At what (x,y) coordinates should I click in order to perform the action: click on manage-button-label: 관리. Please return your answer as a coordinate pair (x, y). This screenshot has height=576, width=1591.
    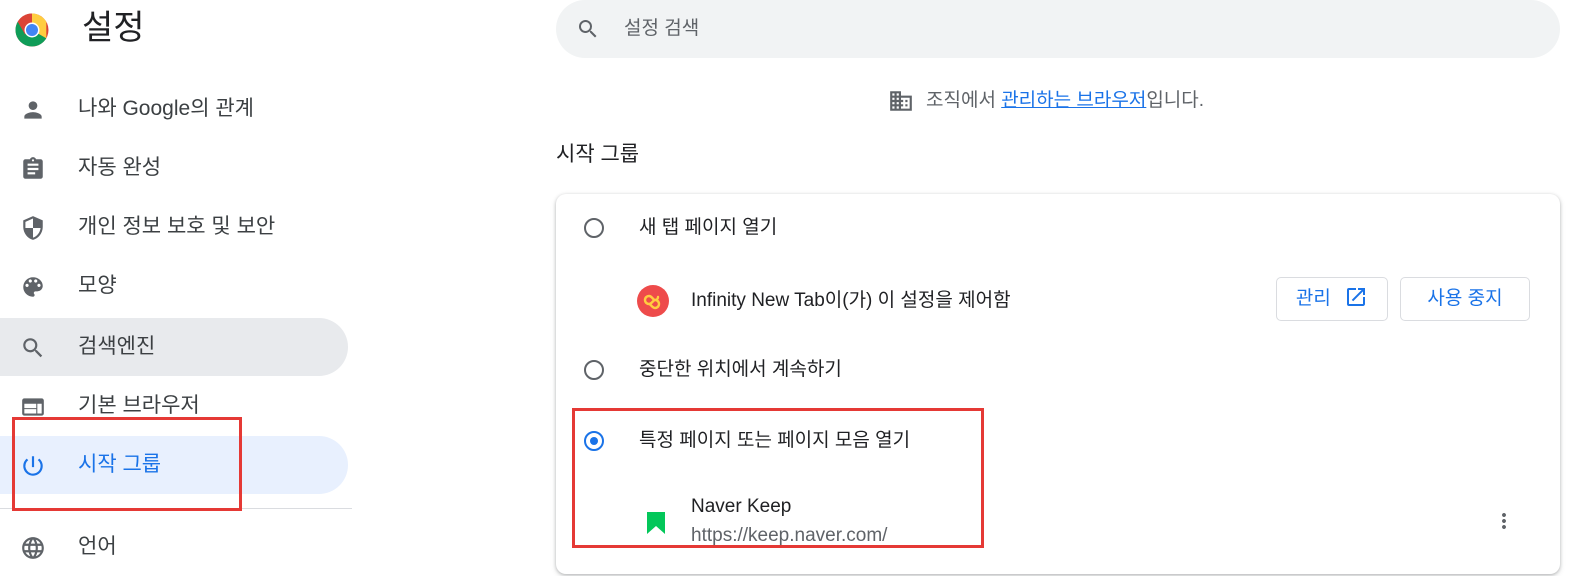
    Looking at the image, I should click on (1313, 298).